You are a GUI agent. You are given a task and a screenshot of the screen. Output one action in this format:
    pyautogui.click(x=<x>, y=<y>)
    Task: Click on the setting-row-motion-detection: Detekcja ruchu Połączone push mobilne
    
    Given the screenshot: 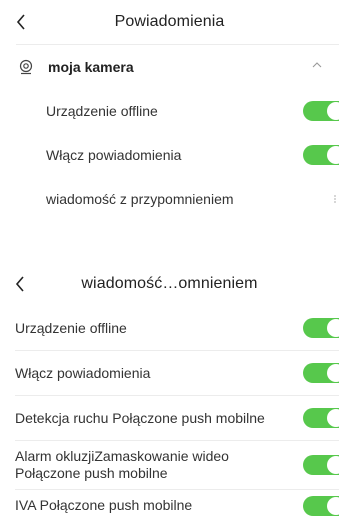 What is the action you would take?
    pyautogui.click(x=169, y=418)
    